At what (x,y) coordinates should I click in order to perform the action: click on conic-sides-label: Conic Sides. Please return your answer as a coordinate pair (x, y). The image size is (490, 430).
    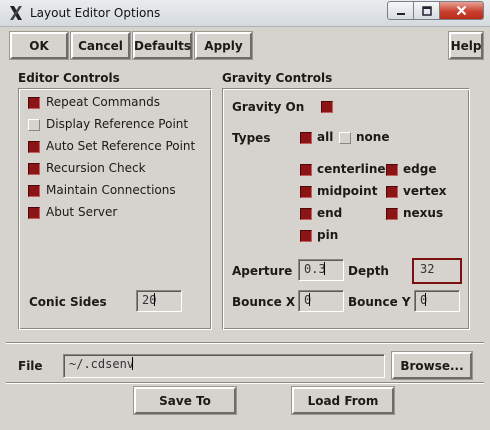
    Looking at the image, I should click on (68, 302).